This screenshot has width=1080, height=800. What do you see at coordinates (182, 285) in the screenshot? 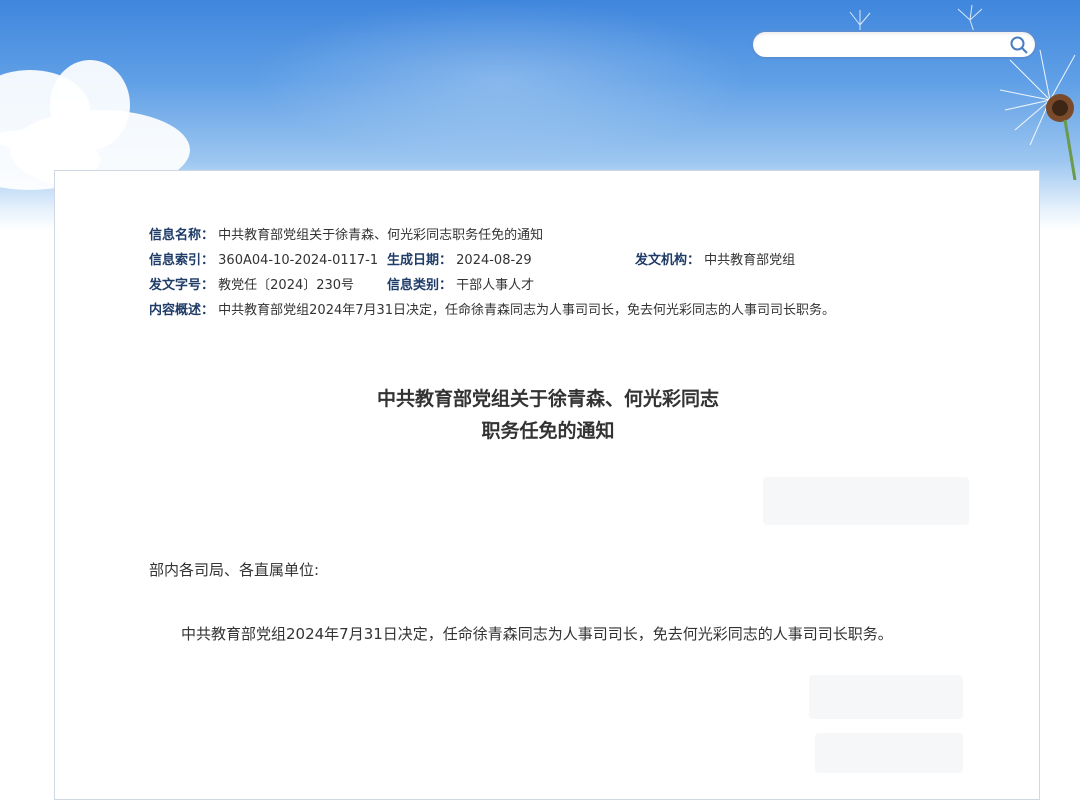
I see `doc-number-label: 发文字号：` at bounding box center [182, 285].